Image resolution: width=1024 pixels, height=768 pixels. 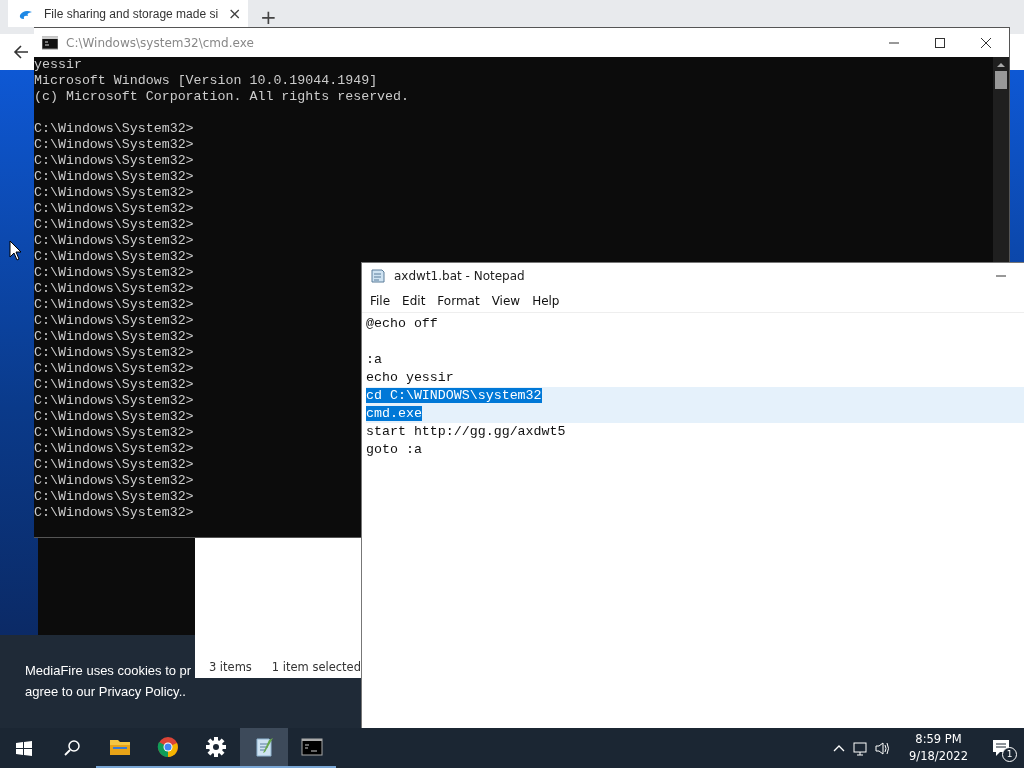 What do you see at coordinates (459, 276) in the screenshot?
I see `window-title: axdwt1.bat - Notepad` at bounding box center [459, 276].